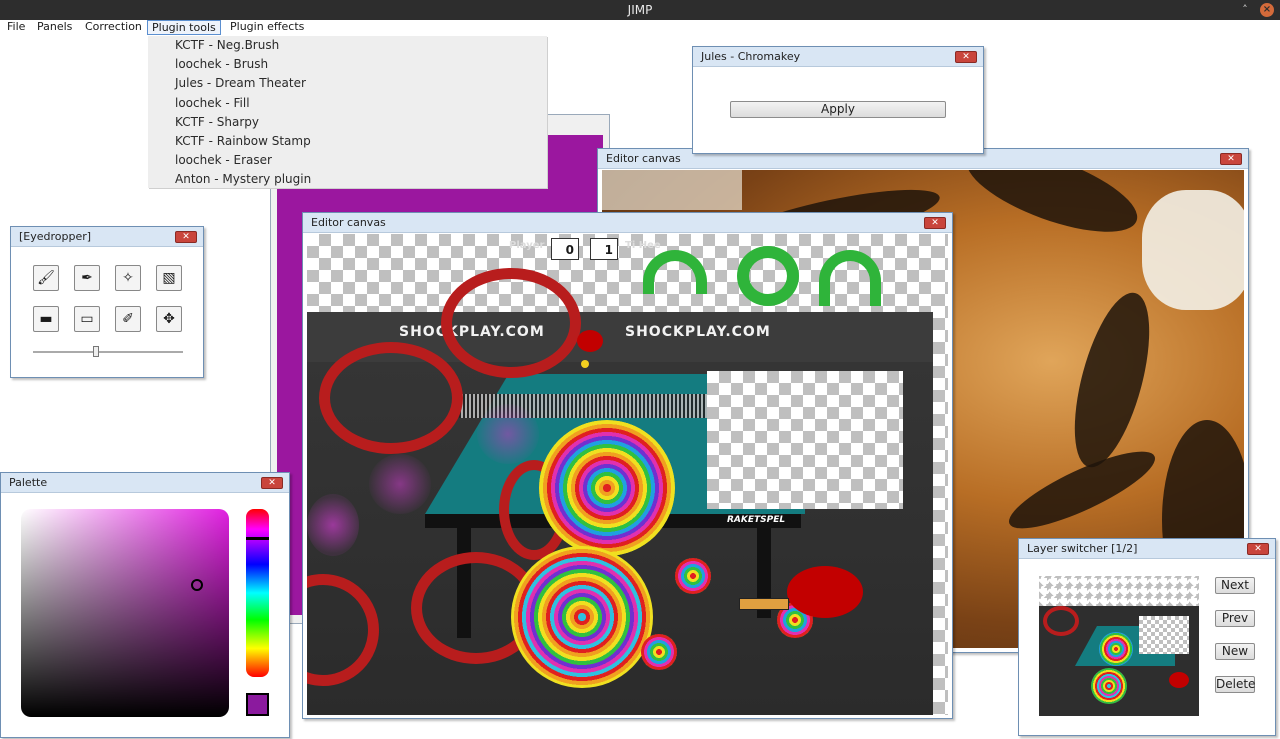 The height and width of the screenshot is (739, 1280). I want to click on size-slider-track, so click(108, 352).